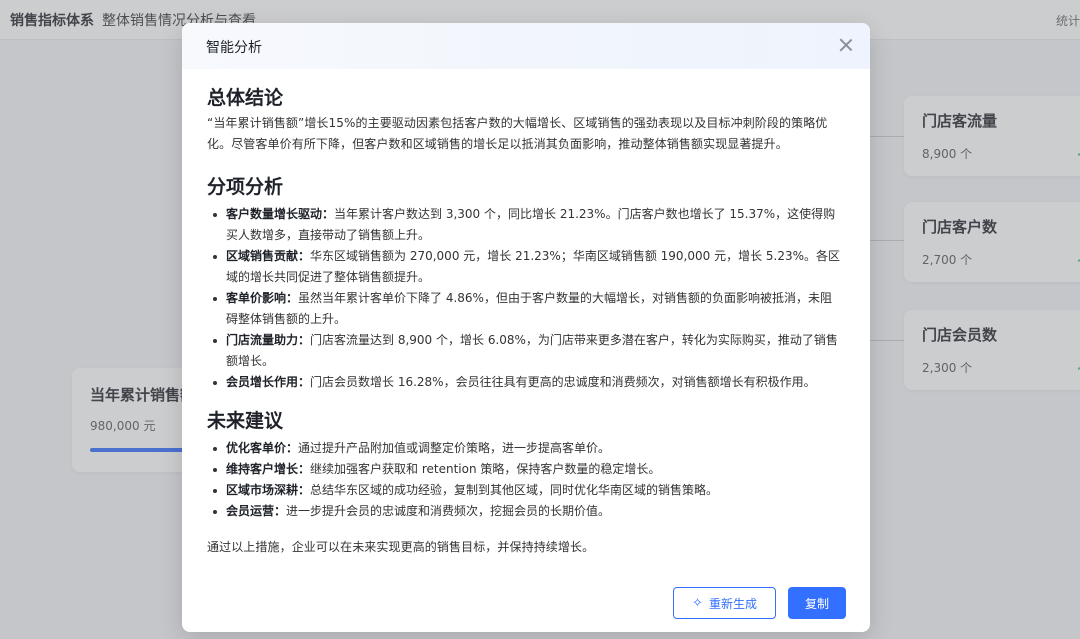 The width and height of the screenshot is (1080, 639). What do you see at coordinates (245, 98) in the screenshot?
I see `section-heading: 总体结论` at bounding box center [245, 98].